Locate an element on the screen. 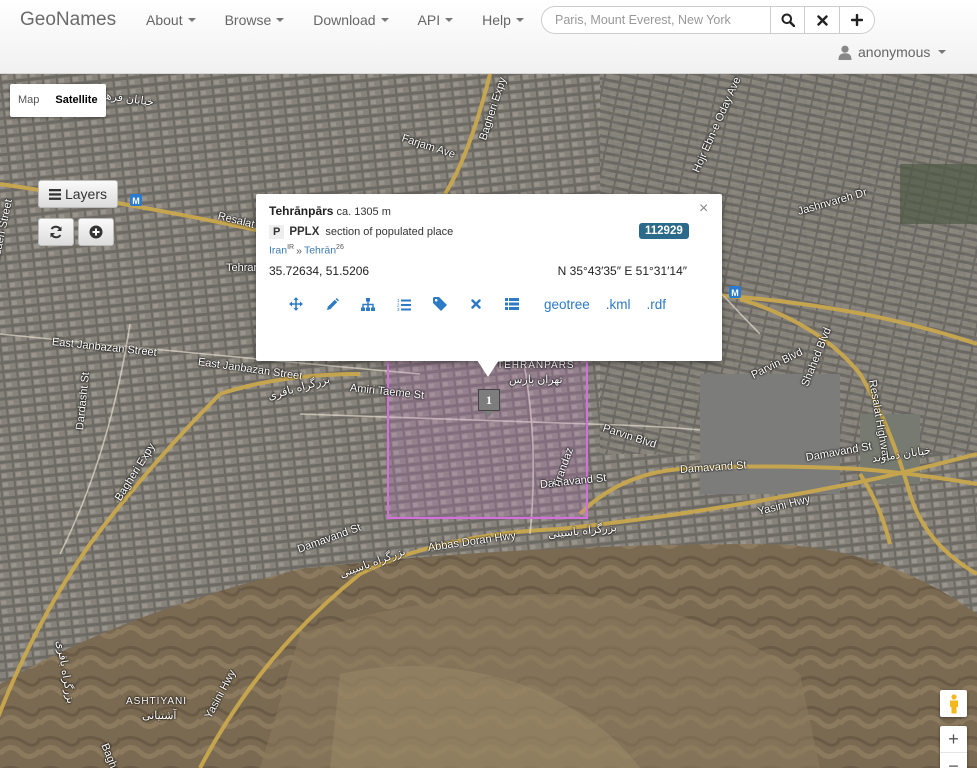  map-type-satellite: Satellite is located at coordinates (76, 100).